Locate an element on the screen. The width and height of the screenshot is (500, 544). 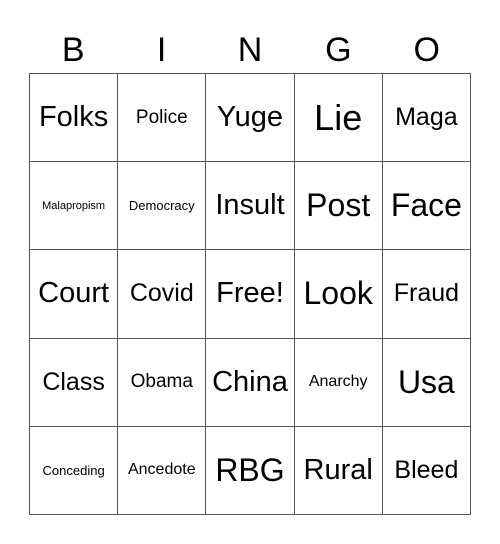
bingo-cell: Post is located at coordinates (338, 206).